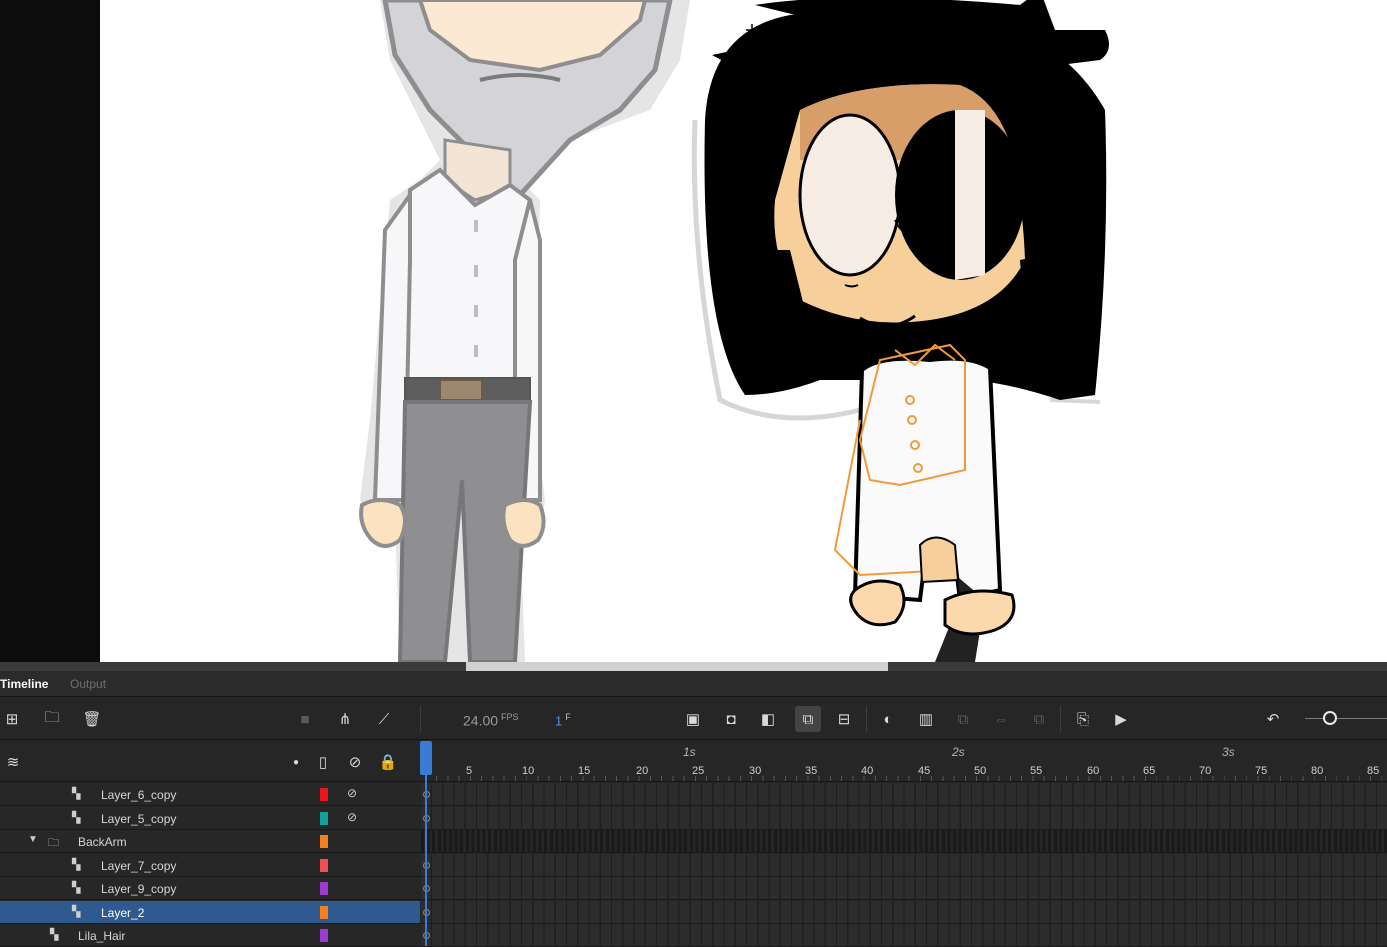  Describe the element at coordinates (210, 888) in the screenshot. I see `layer-row: ▚ Layer_9_copy` at that location.